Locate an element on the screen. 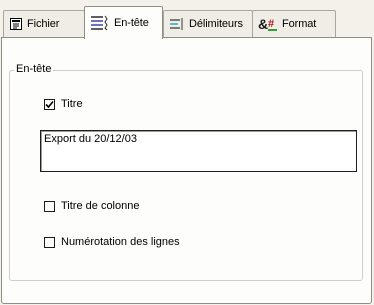  numerotation-des-lignes-checkbox: Numérotation des lignes is located at coordinates (112, 242).